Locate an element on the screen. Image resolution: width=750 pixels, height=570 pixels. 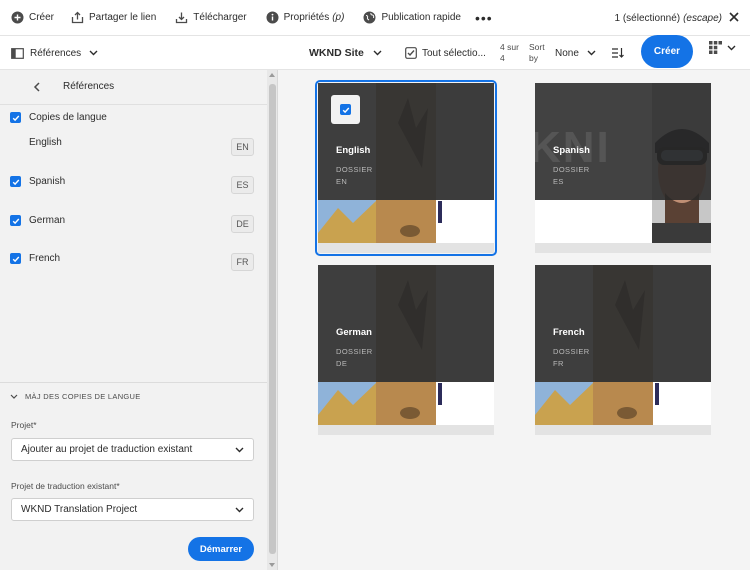
update-language-copies-header: MÀJ DES COPIES DE LANGUE is located at coordinates (75, 396).